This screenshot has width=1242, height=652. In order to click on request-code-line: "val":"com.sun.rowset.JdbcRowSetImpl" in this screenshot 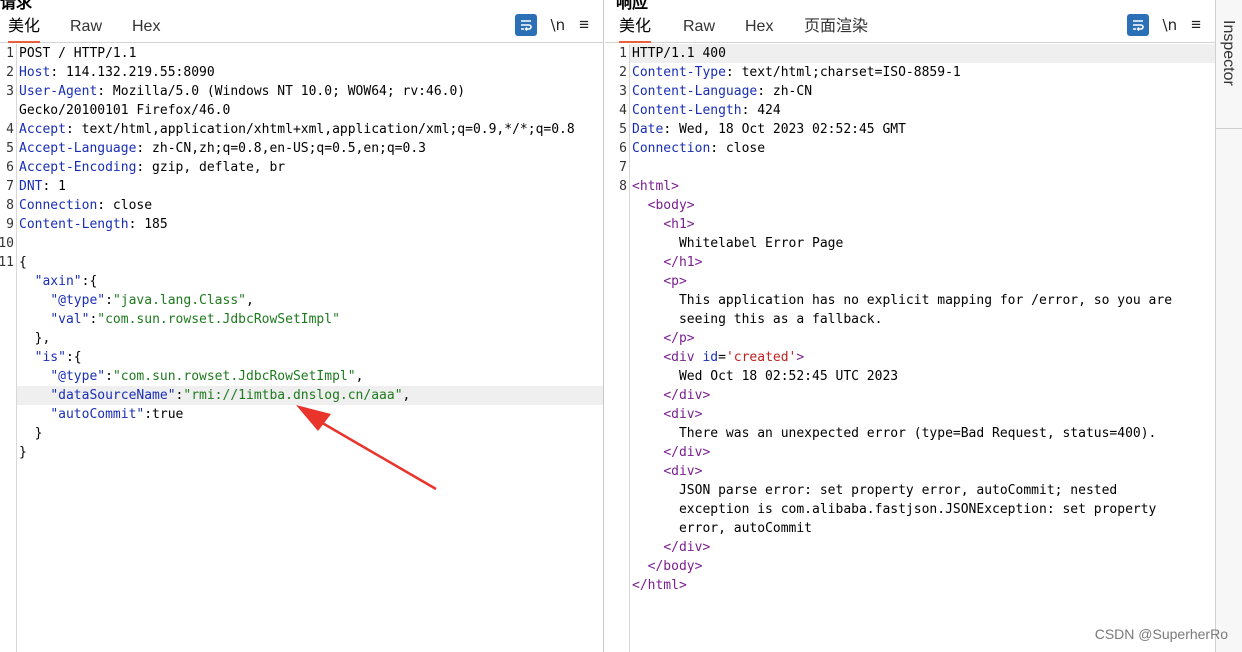, I will do `click(310, 319)`.